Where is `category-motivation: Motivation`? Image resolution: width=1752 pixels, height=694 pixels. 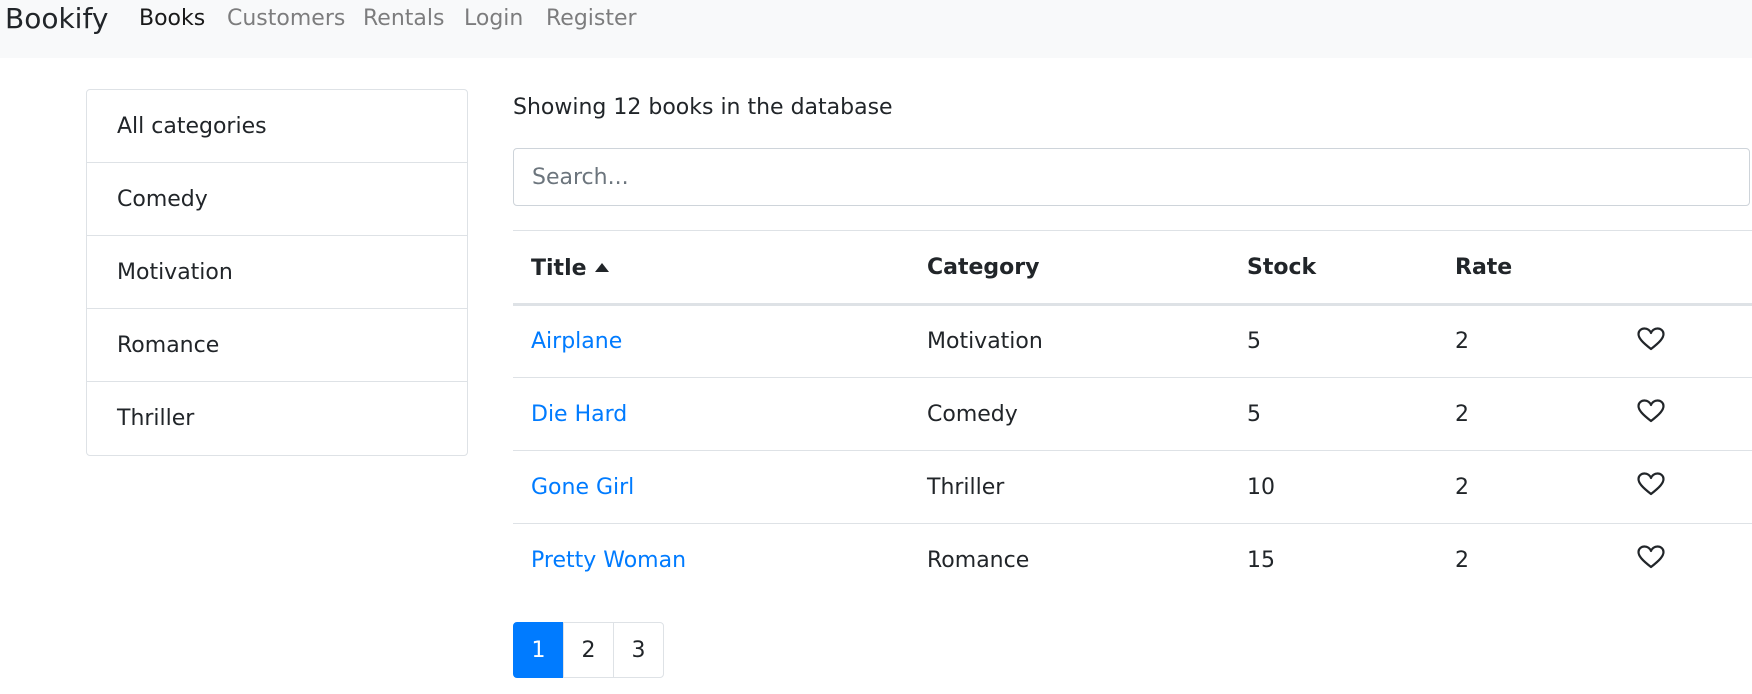
category-motivation: Motivation is located at coordinates (277, 272).